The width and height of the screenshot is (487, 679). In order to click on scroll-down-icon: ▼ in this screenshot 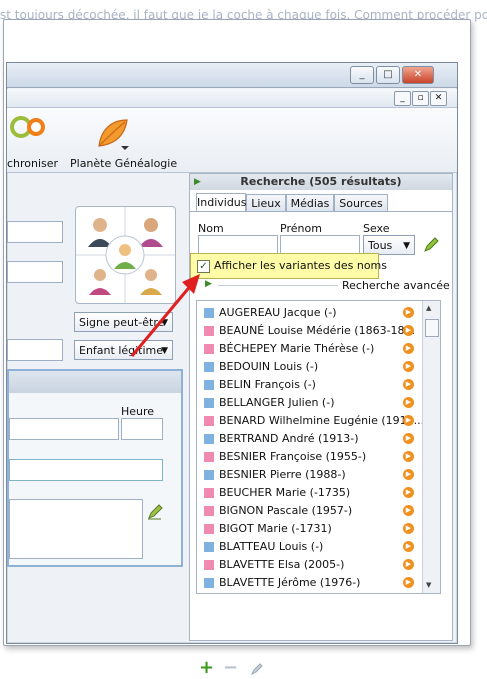, I will do `click(428, 585)`.